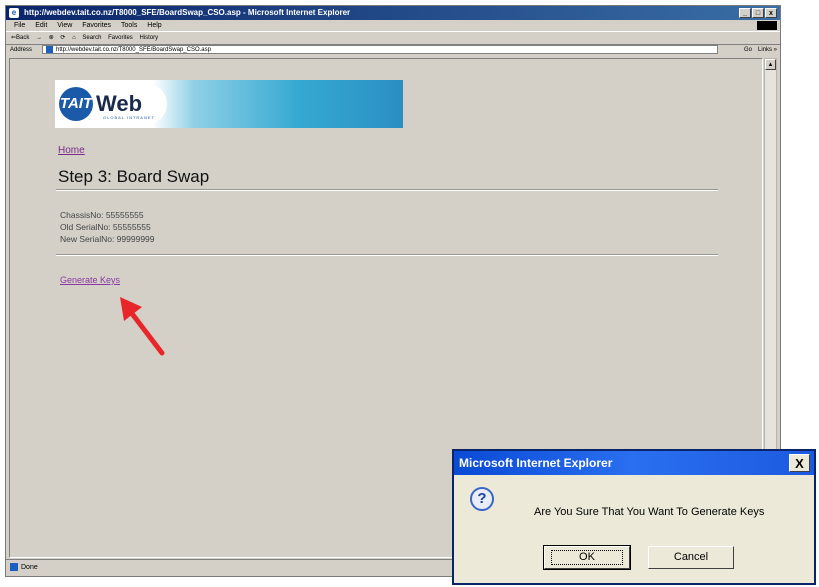 The image size is (819, 587). Describe the element at coordinates (20, 38) in the screenshot. I see `back-button: ⇐Back` at that location.